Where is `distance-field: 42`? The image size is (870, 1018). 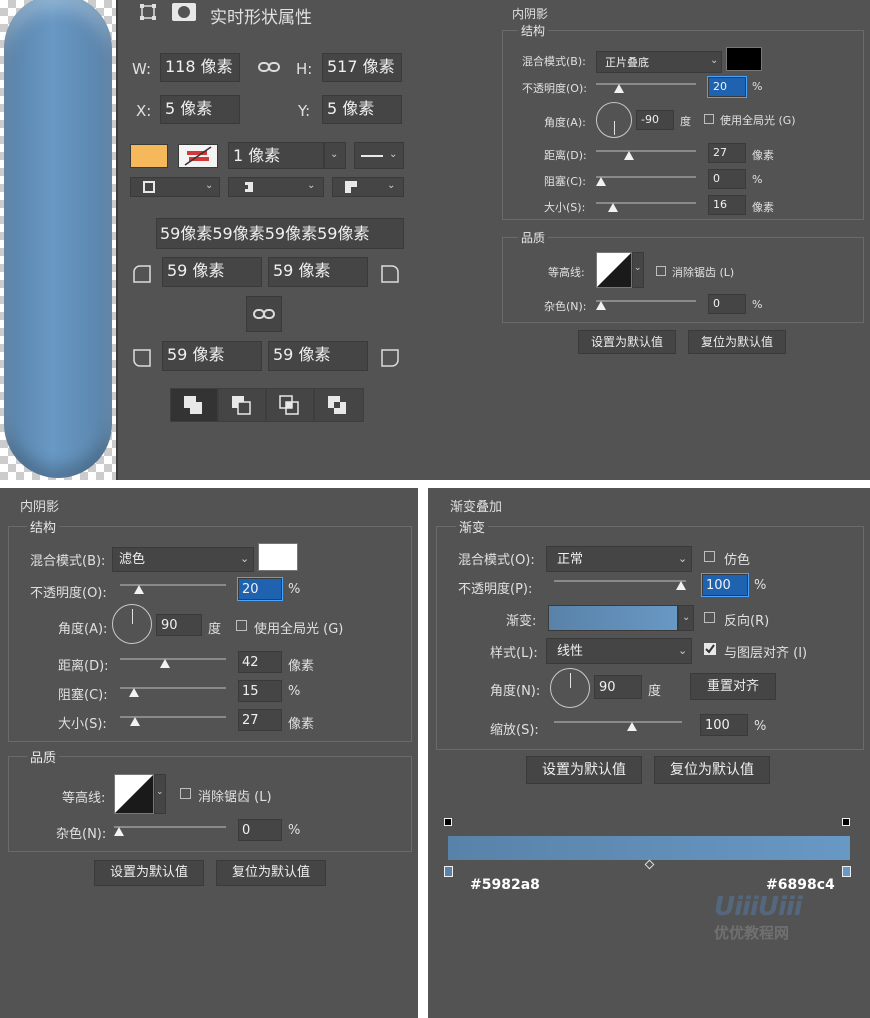
distance-field: 42 is located at coordinates (260, 662).